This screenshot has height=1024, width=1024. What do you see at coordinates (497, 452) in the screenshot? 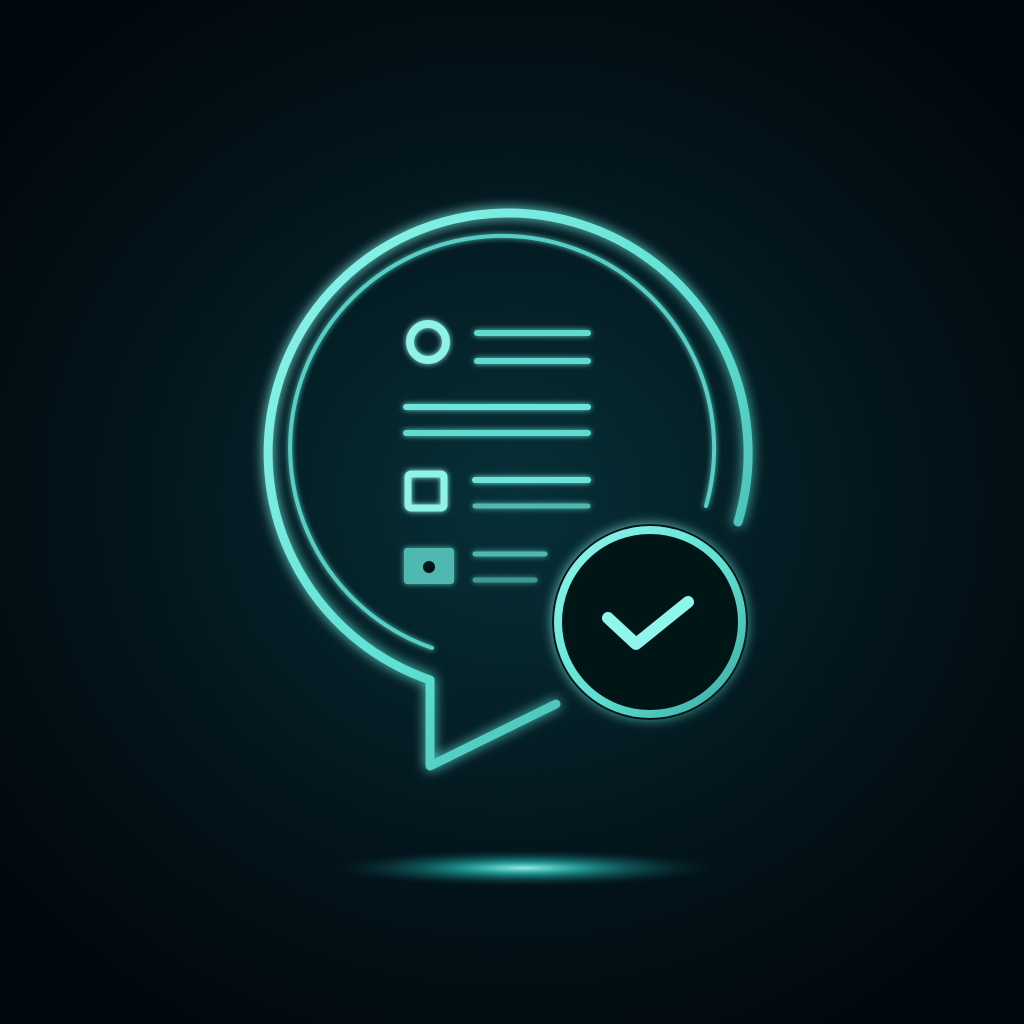
I see `checklist` at bounding box center [497, 452].